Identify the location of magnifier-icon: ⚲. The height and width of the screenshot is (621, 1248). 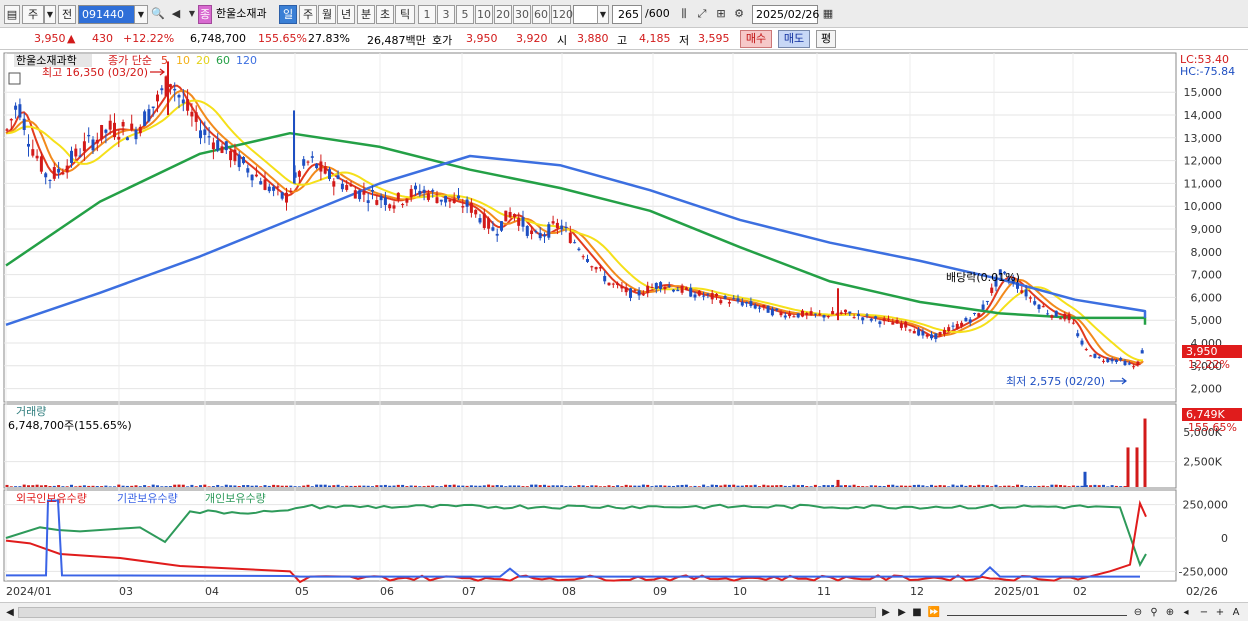
(1154, 612).